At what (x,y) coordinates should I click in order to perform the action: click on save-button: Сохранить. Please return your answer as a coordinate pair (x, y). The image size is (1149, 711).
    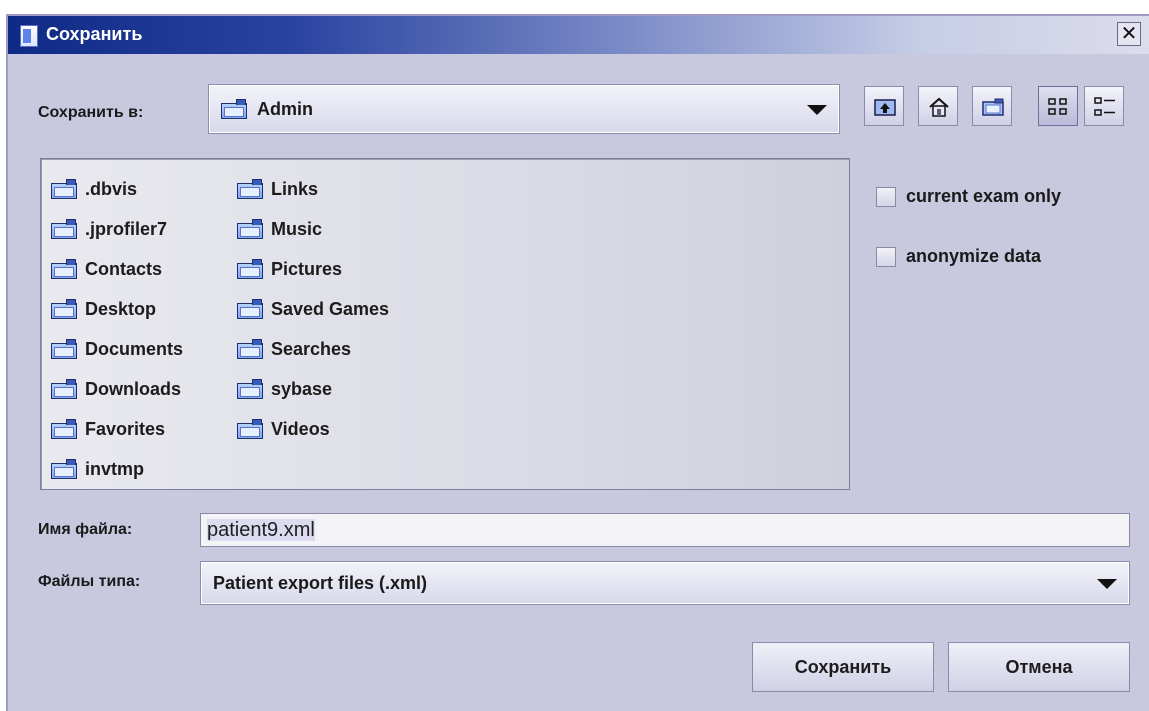
    Looking at the image, I should click on (843, 667).